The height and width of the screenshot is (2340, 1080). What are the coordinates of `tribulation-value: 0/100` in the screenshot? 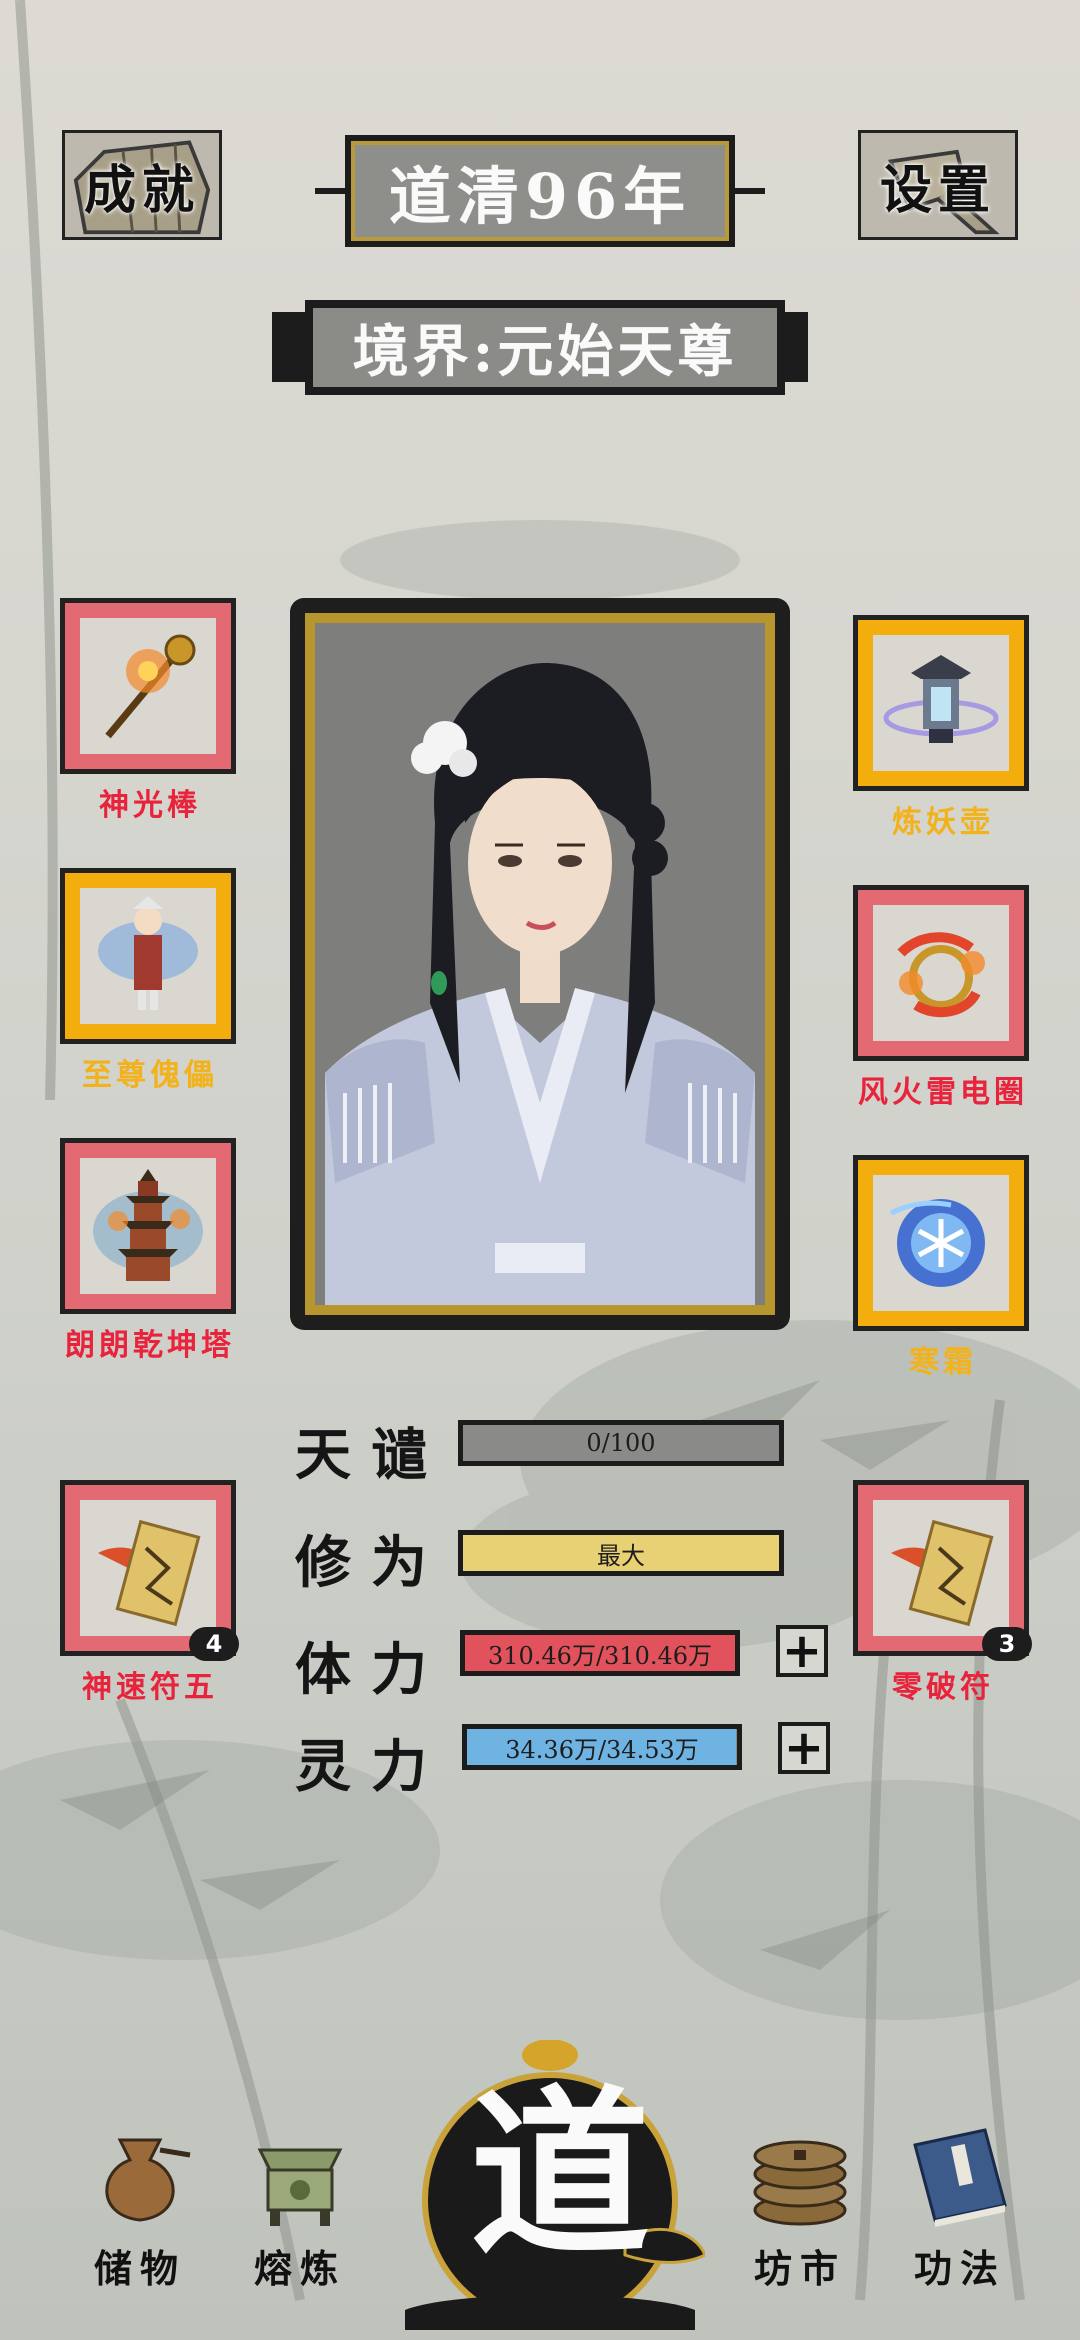 It's located at (621, 1443).